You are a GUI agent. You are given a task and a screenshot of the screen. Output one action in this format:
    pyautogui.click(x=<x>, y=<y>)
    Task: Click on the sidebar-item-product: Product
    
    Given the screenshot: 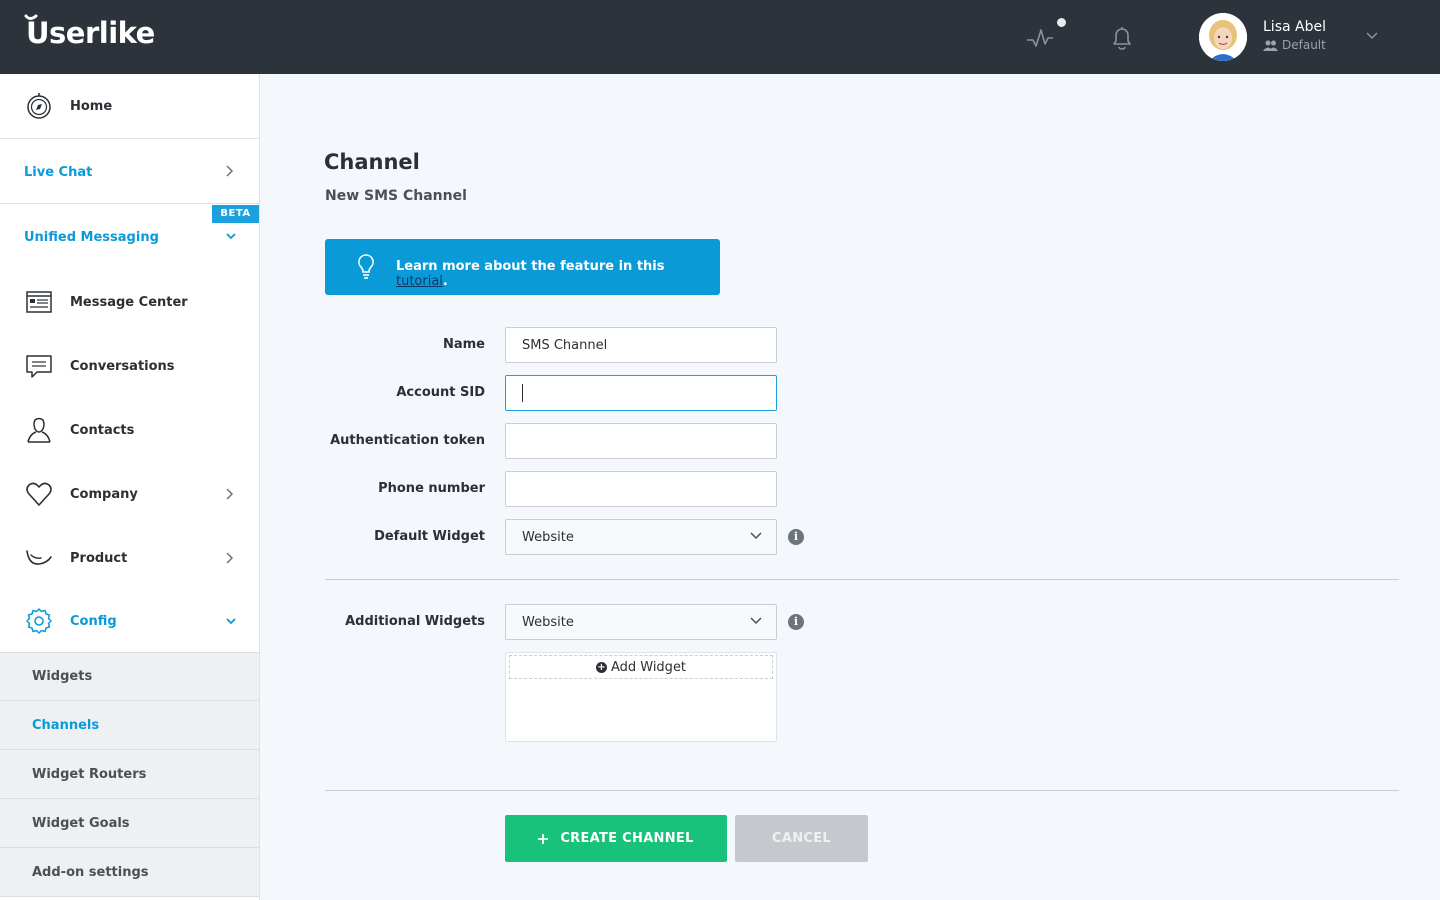 What is the action you would take?
    pyautogui.click(x=129, y=558)
    